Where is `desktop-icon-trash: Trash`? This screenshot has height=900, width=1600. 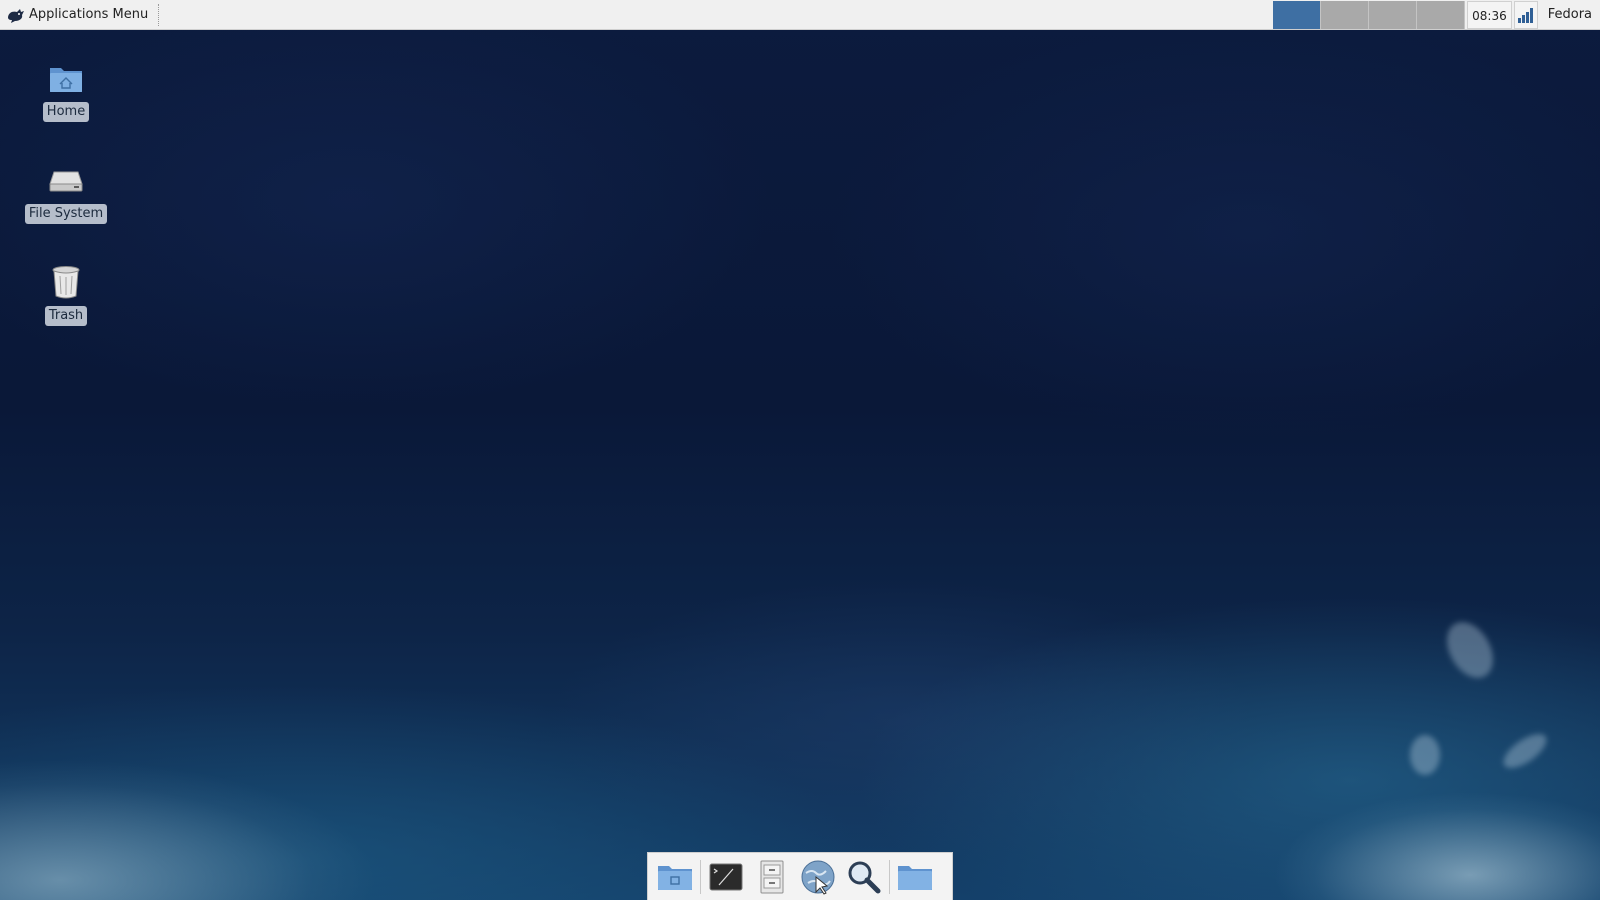
desktop-icon-trash: Trash is located at coordinates (66, 294).